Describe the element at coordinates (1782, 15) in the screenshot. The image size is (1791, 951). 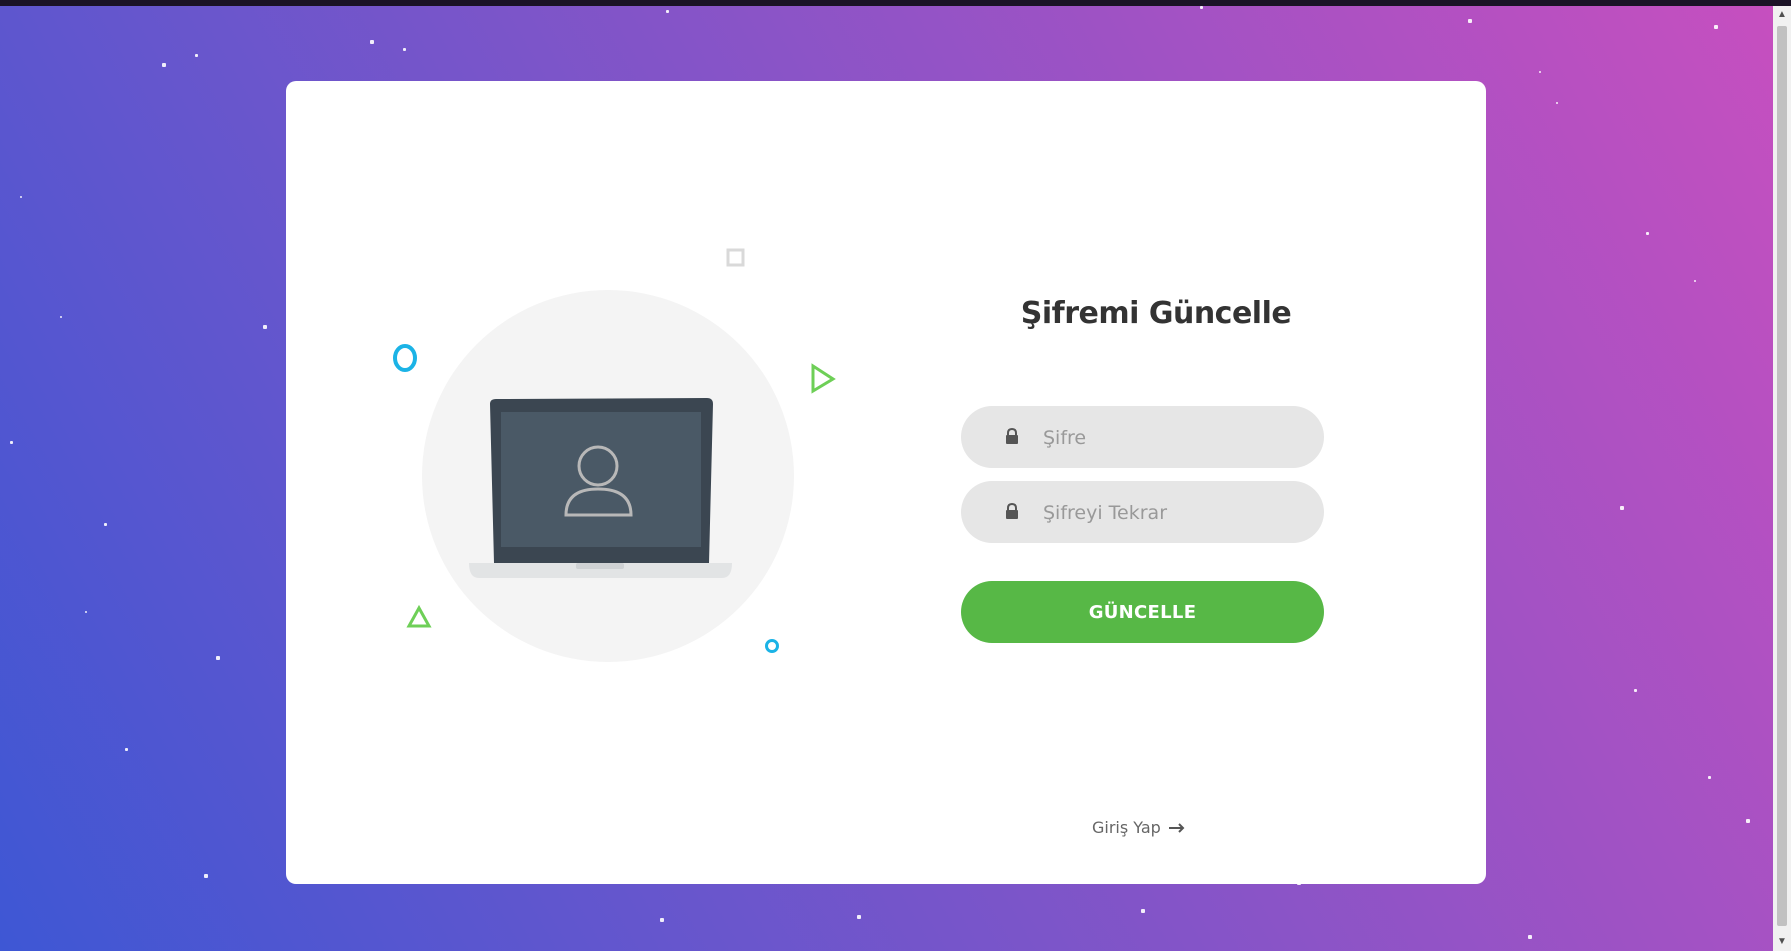
I see `scroll-up-icon: ▲` at that location.